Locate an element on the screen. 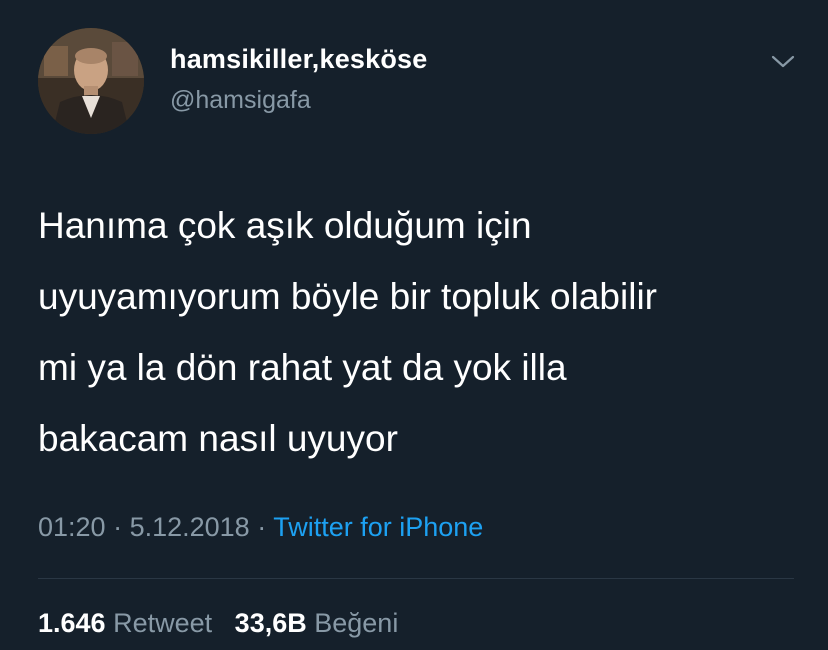 Image resolution: width=828 pixels, height=650 pixels. likes-stat: 33,6B Beğeni is located at coordinates (317, 623).